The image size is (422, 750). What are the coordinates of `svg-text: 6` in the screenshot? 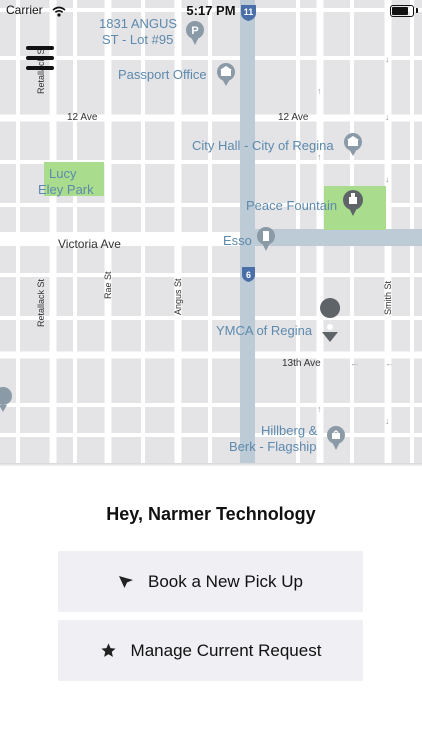 It's located at (248, 275).